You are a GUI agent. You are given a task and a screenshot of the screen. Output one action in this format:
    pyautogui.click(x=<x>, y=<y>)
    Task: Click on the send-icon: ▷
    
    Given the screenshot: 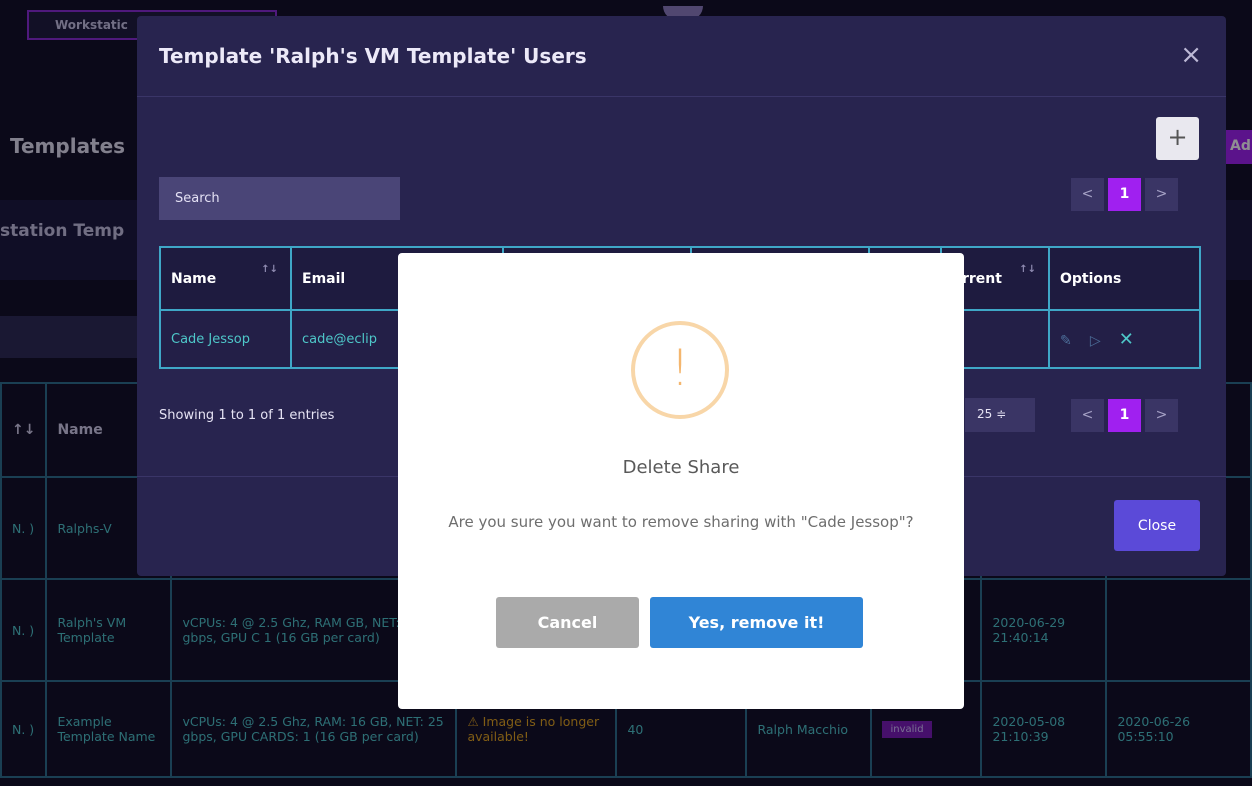 What is the action you would take?
    pyautogui.click(x=1095, y=341)
    